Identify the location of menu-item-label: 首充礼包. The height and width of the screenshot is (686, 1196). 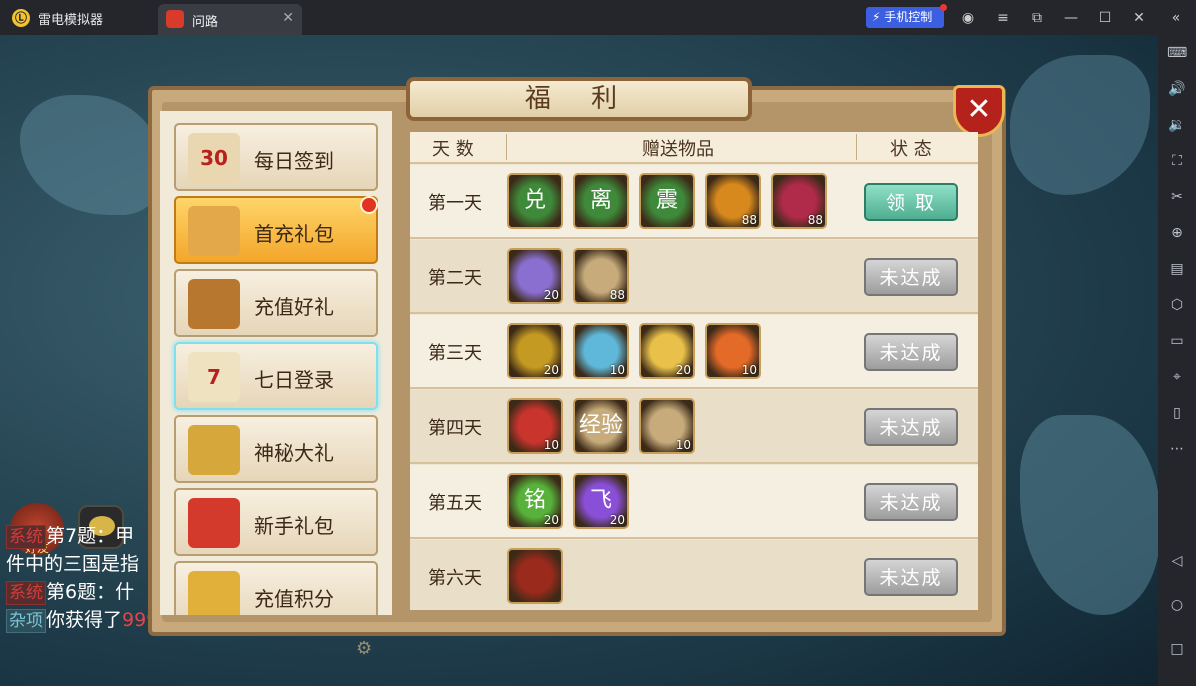
(294, 234).